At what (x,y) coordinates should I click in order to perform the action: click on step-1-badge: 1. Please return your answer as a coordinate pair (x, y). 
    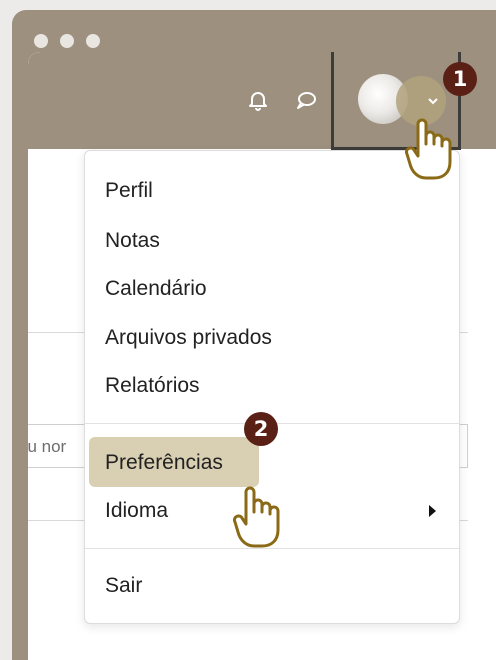
    Looking at the image, I should click on (460, 79).